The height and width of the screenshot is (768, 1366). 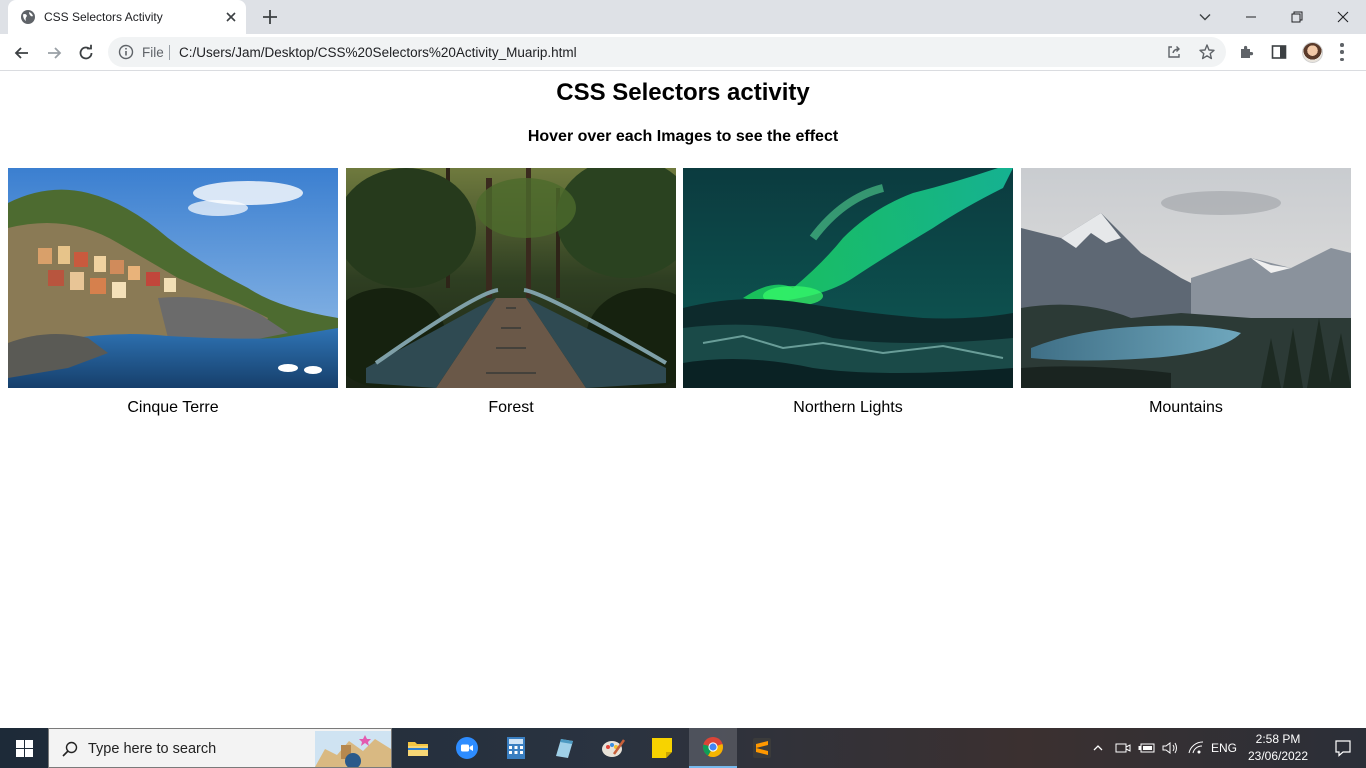 I want to click on gallery-card-forest: Forest, so click(x=511, y=292).